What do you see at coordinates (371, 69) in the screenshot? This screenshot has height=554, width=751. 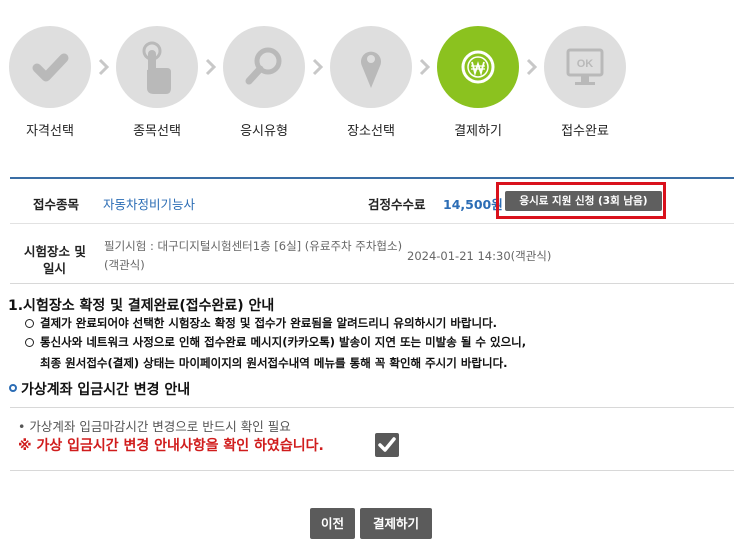 I see `map-pin-icon` at bounding box center [371, 69].